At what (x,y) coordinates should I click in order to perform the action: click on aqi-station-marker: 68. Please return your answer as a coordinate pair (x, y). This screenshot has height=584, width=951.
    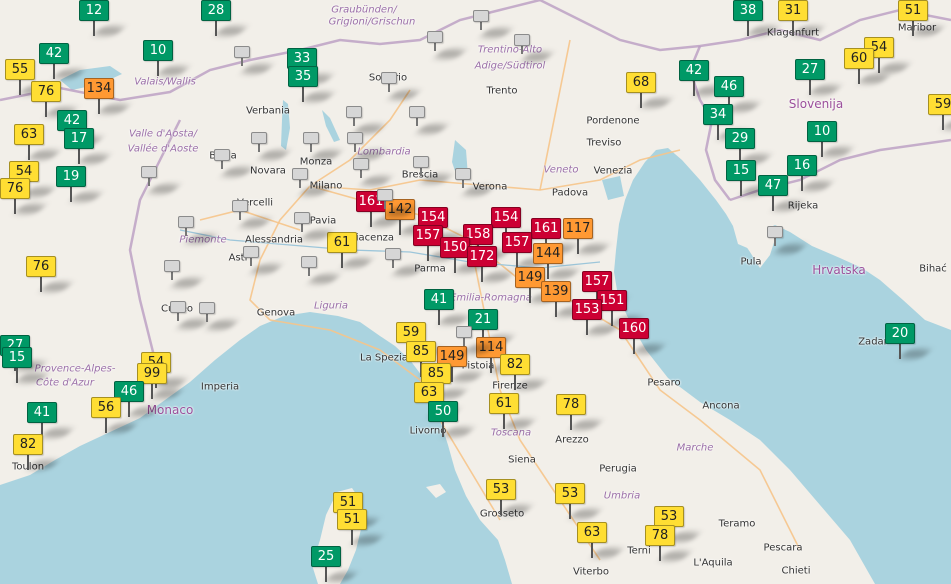
    Looking at the image, I should click on (650, 94).